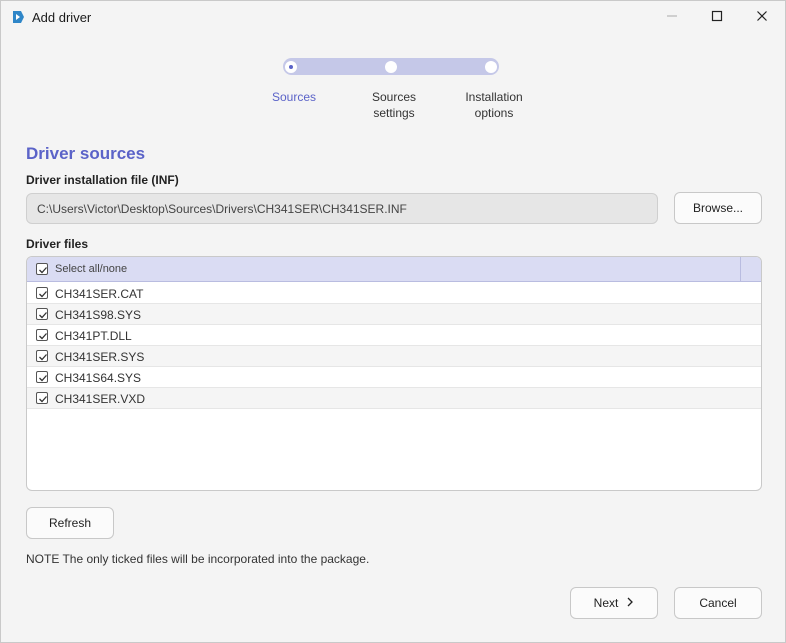 The width and height of the screenshot is (786, 643). I want to click on refresh-button: Refresh, so click(70, 523).